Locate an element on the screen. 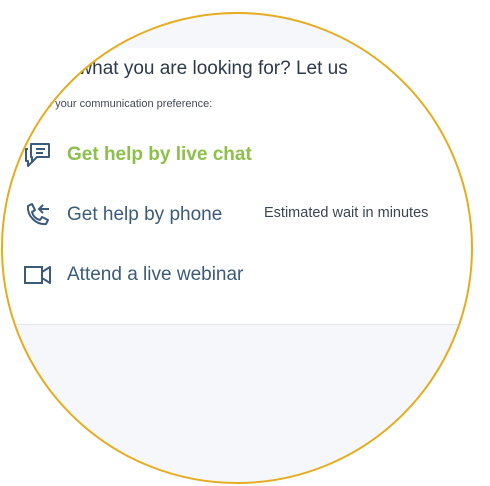 The height and width of the screenshot is (486, 490). live-chat-label: Get help by live chat is located at coordinates (159, 154).